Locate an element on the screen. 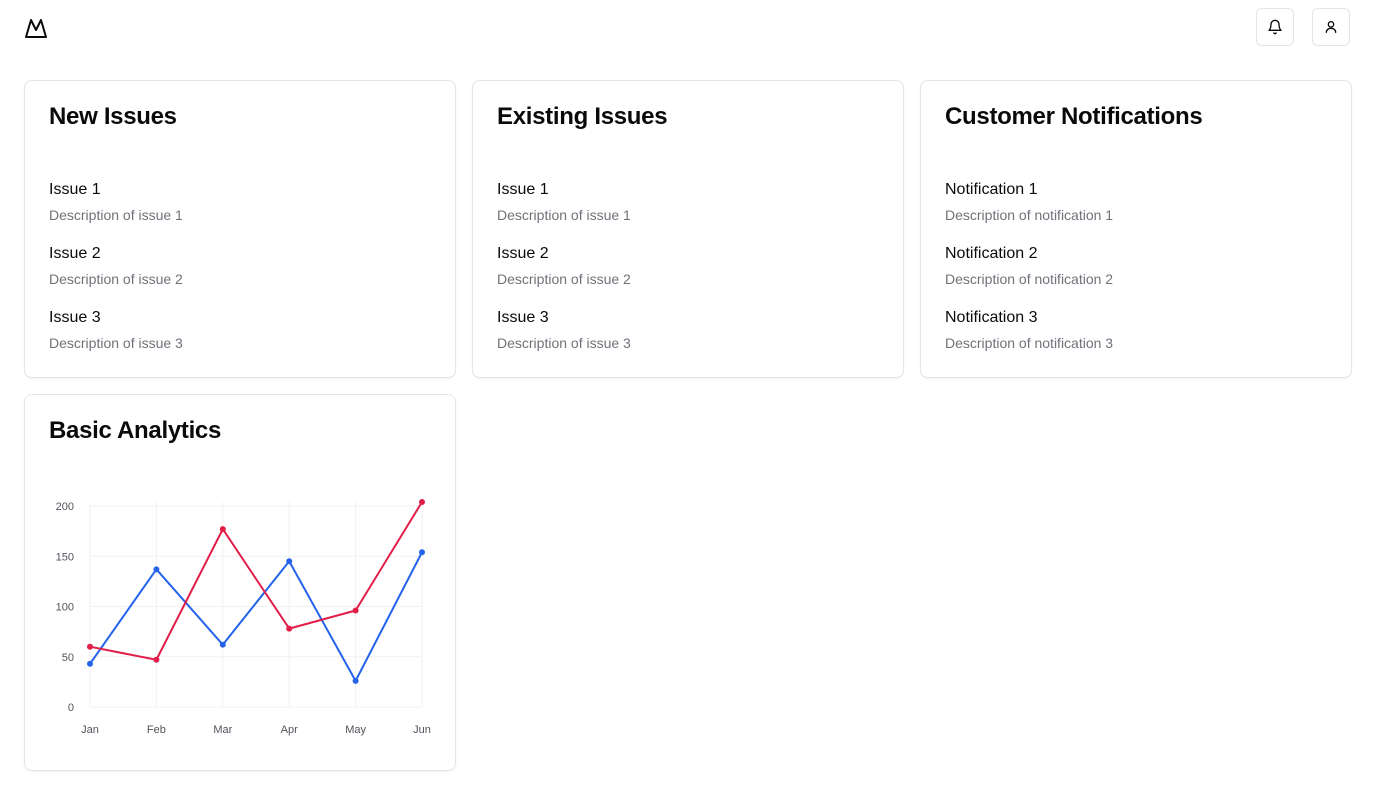 The image size is (1376, 795). card-title: Customer Notifications is located at coordinates (1074, 116).